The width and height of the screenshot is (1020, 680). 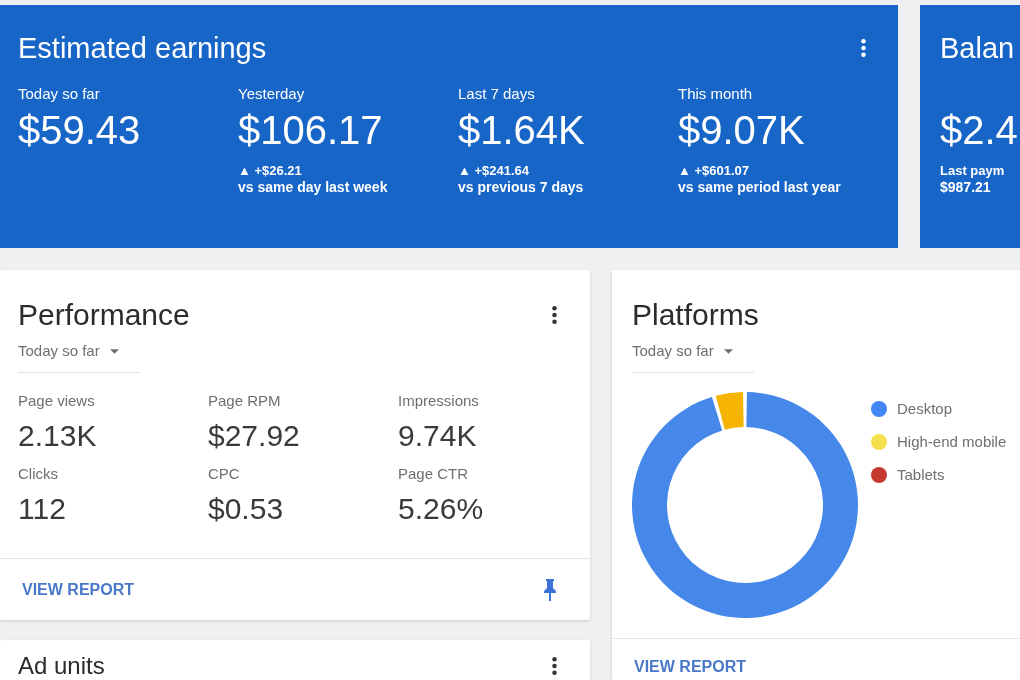 What do you see at coordinates (434, 474) in the screenshot?
I see `metric-label: Page CTR` at bounding box center [434, 474].